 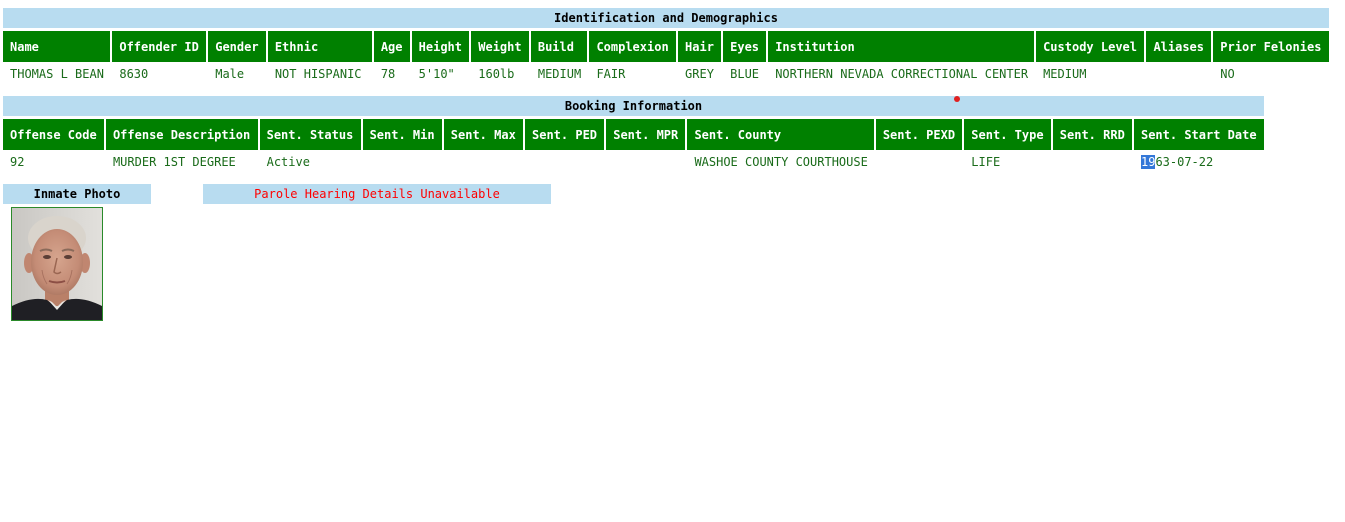 What do you see at coordinates (484, 162) in the screenshot?
I see `cell-sent-max` at bounding box center [484, 162].